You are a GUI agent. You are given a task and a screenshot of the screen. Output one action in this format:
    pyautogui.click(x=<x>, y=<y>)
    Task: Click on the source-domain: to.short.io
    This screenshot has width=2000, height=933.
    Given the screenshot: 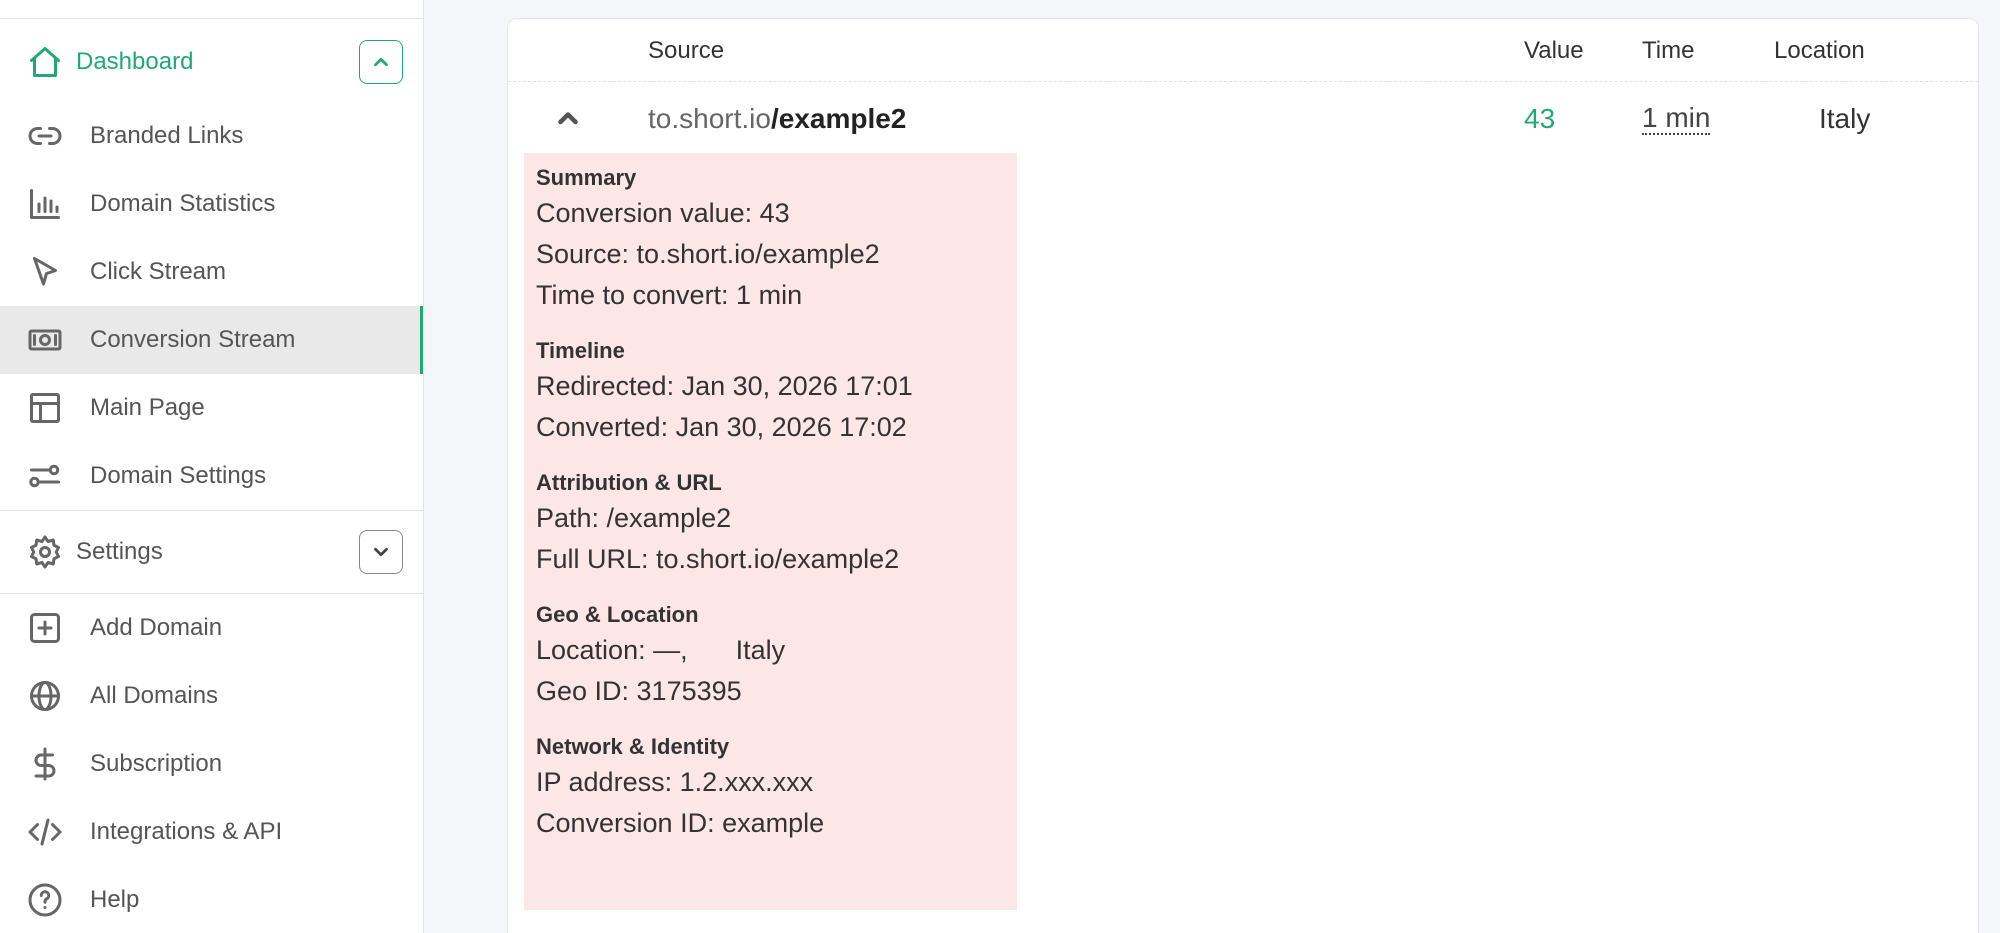 What is the action you would take?
    pyautogui.click(x=709, y=118)
    